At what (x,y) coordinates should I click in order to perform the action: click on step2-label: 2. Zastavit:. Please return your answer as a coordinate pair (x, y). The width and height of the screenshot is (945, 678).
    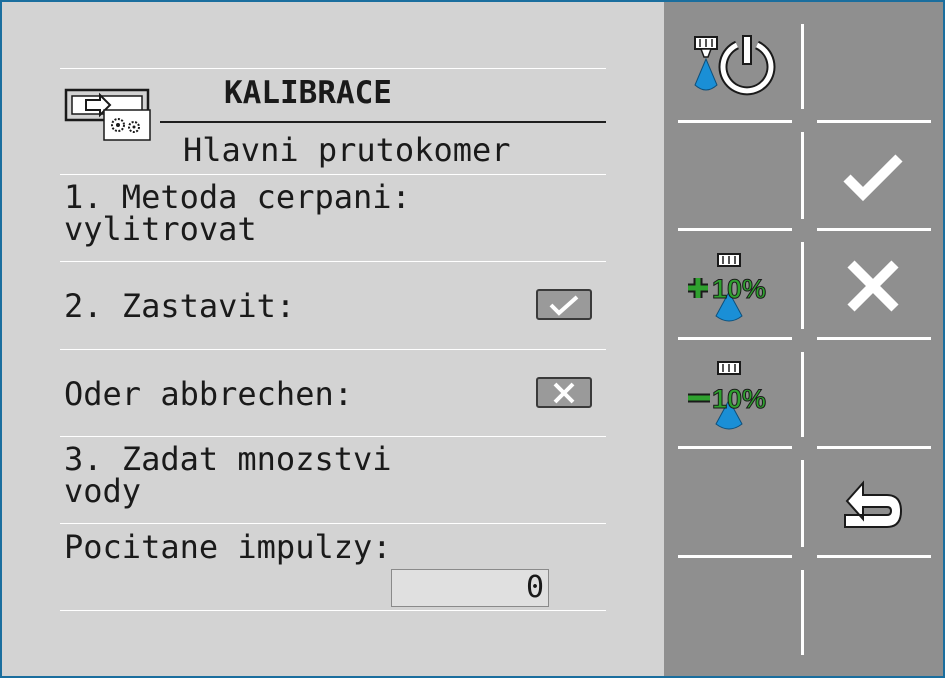
    Looking at the image, I should click on (180, 306).